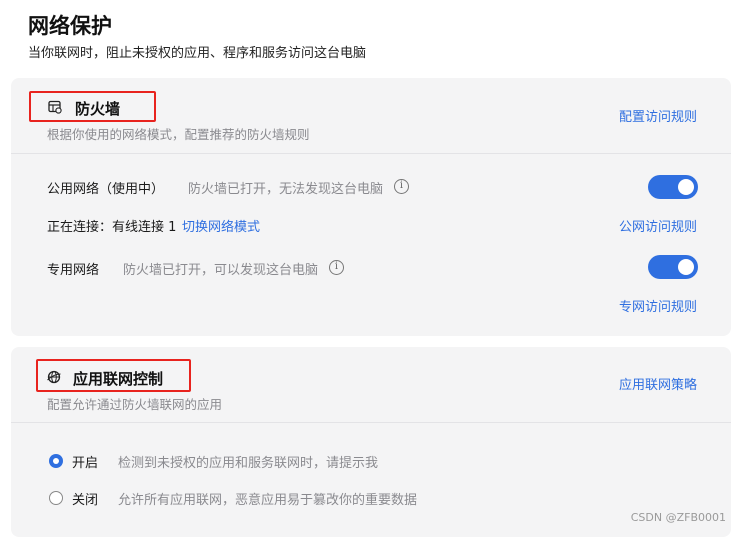 This screenshot has width=742, height=537. Describe the element at coordinates (56, 498) in the screenshot. I see `radio-disable` at that location.